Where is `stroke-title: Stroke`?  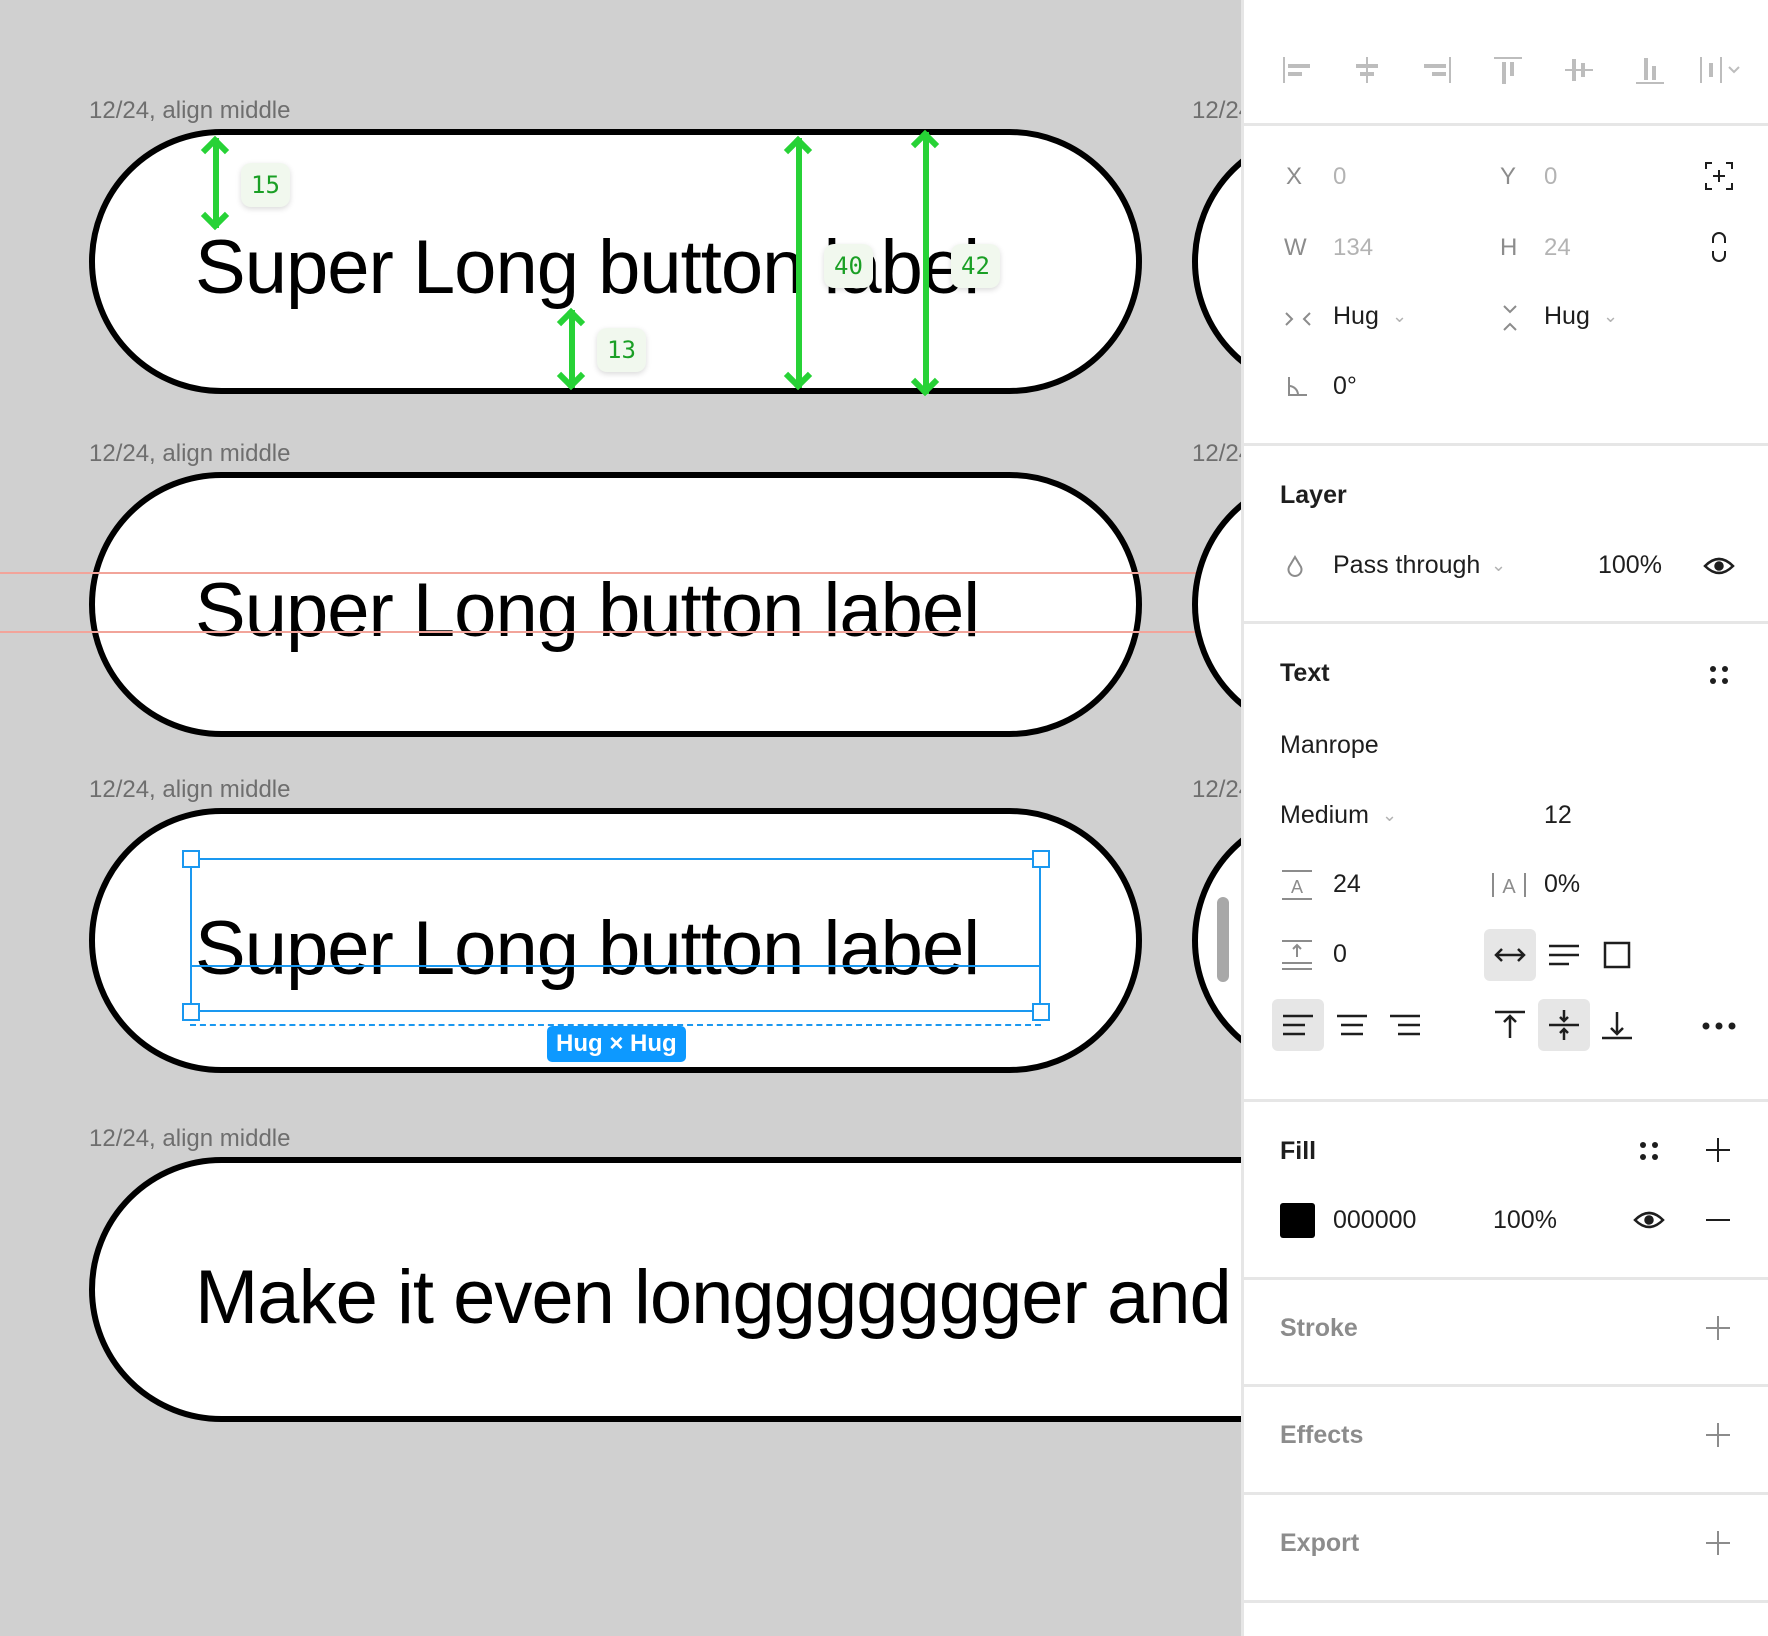
stroke-title: Stroke is located at coordinates (1319, 1328).